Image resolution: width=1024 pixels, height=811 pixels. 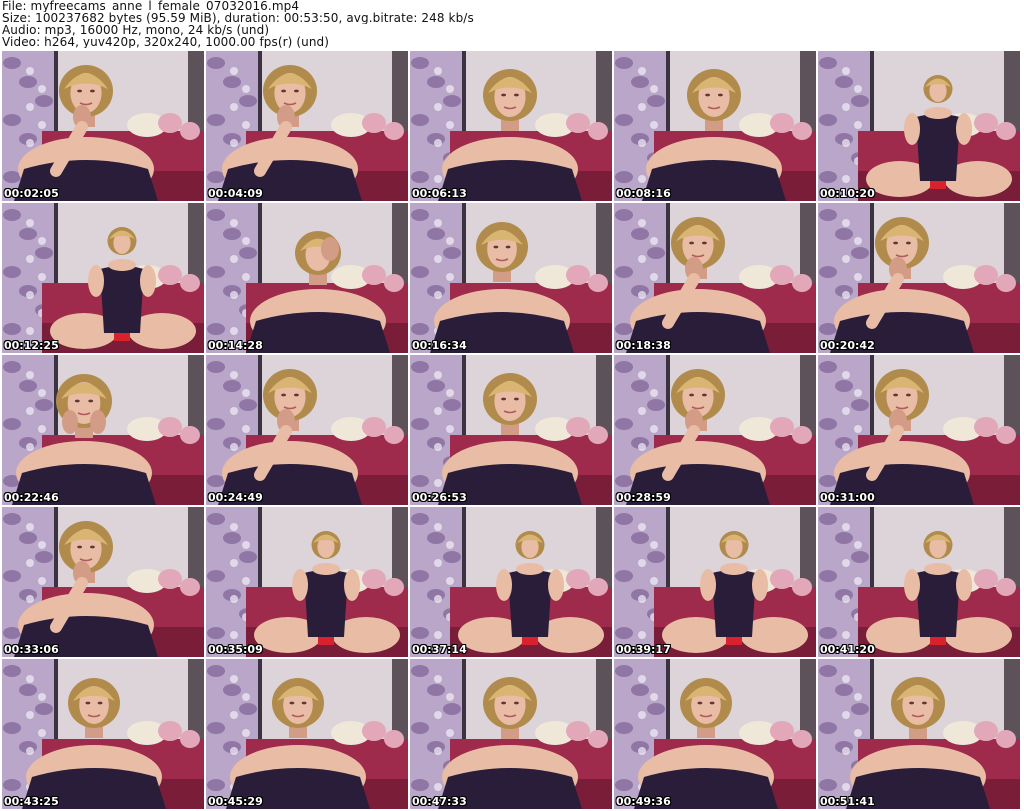 What do you see at coordinates (847, 193) in the screenshot?
I see `thumbnail-timestamp: 00:10:20` at bounding box center [847, 193].